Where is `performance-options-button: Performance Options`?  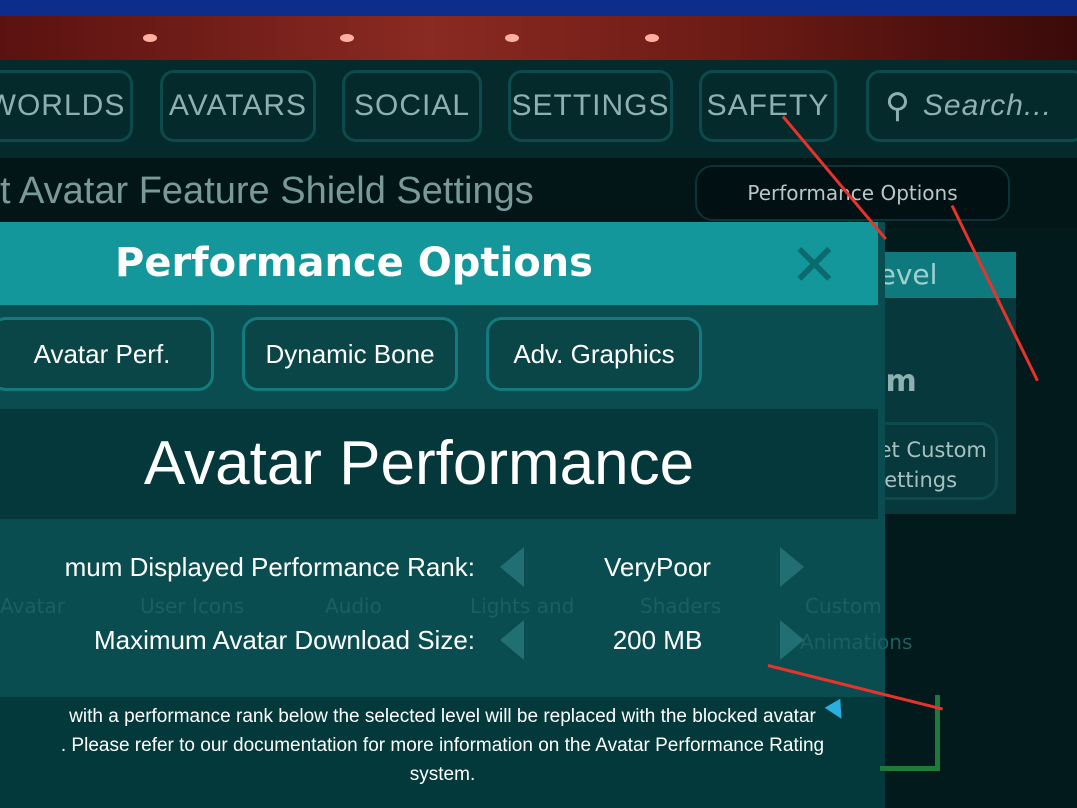 performance-options-button: Performance Options is located at coordinates (852, 193).